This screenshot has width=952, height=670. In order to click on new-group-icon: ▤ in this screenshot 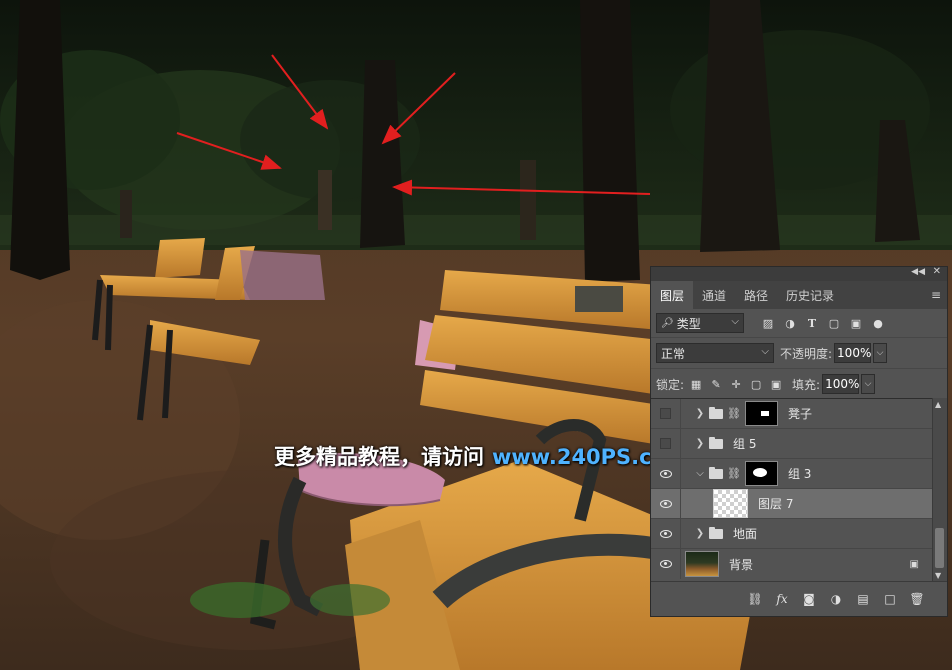, I will do `click(863, 599)`.